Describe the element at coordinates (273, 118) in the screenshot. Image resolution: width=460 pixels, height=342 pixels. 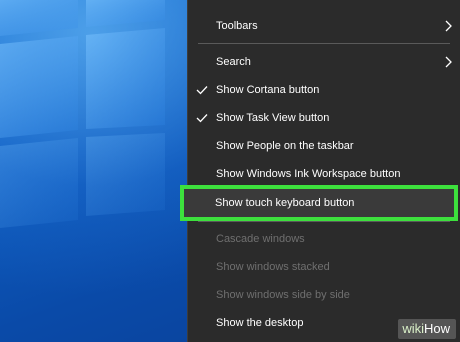
I see `menu-item-label: Show Task View button` at that location.